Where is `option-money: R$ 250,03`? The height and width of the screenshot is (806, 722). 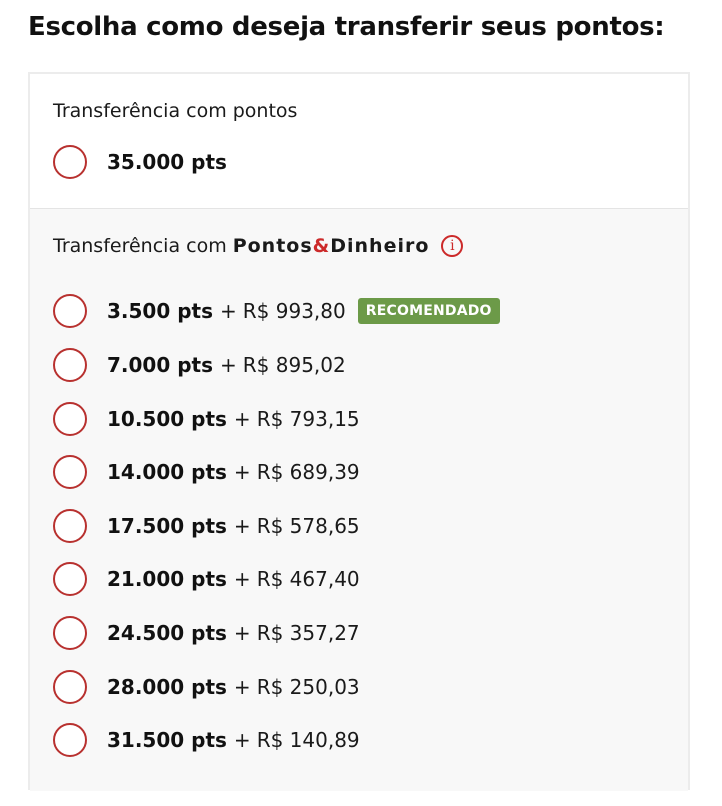
option-money: R$ 250,03 is located at coordinates (308, 687).